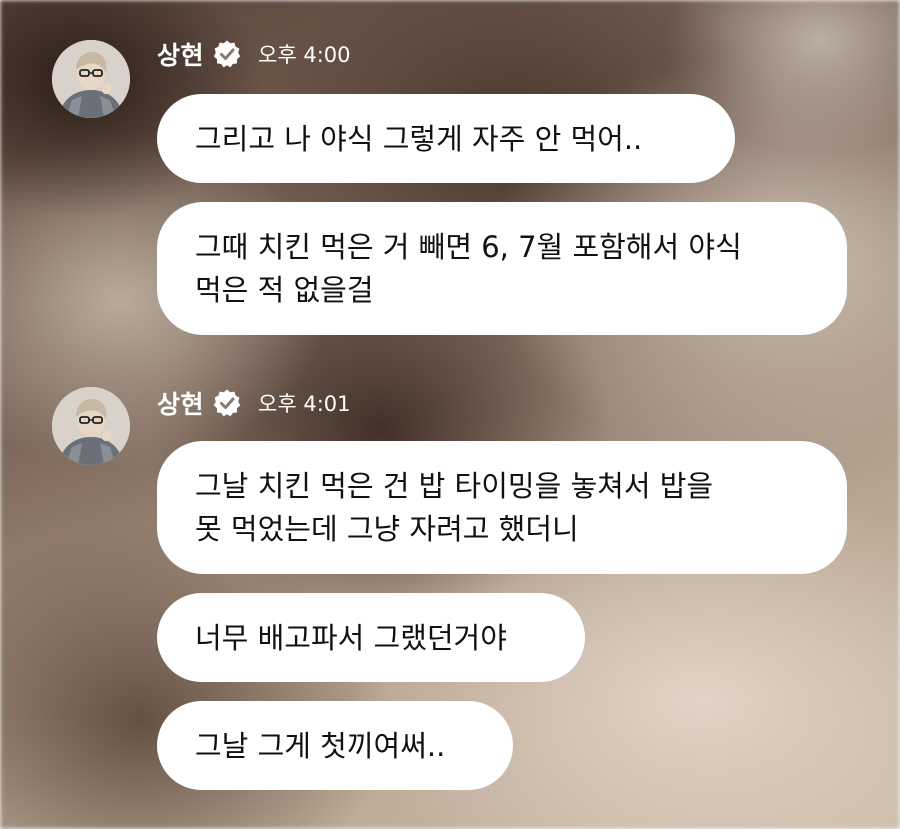 This screenshot has height=829, width=900. What do you see at coordinates (304, 55) in the screenshot?
I see `message-time: 오후 4:00` at bounding box center [304, 55].